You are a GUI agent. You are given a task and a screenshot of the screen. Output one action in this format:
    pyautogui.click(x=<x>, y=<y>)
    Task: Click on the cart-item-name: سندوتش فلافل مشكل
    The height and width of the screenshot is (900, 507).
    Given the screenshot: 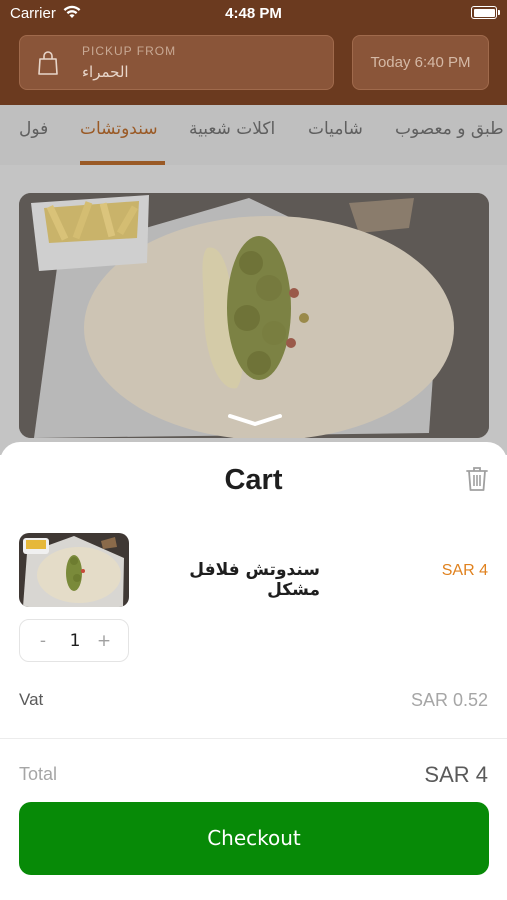 What is the action you would take?
    pyautogui.click(x=254, y=580)
    